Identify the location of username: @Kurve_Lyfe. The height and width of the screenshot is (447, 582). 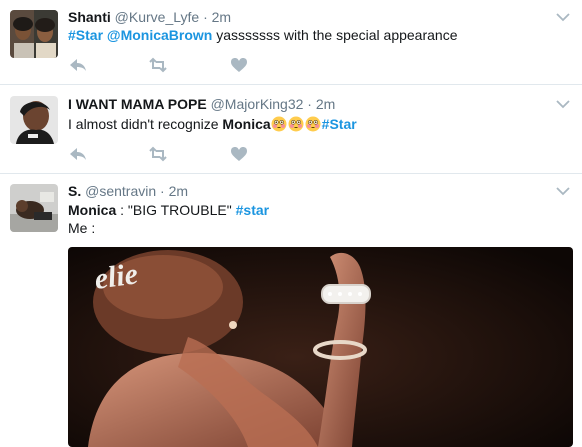
(157, 17).